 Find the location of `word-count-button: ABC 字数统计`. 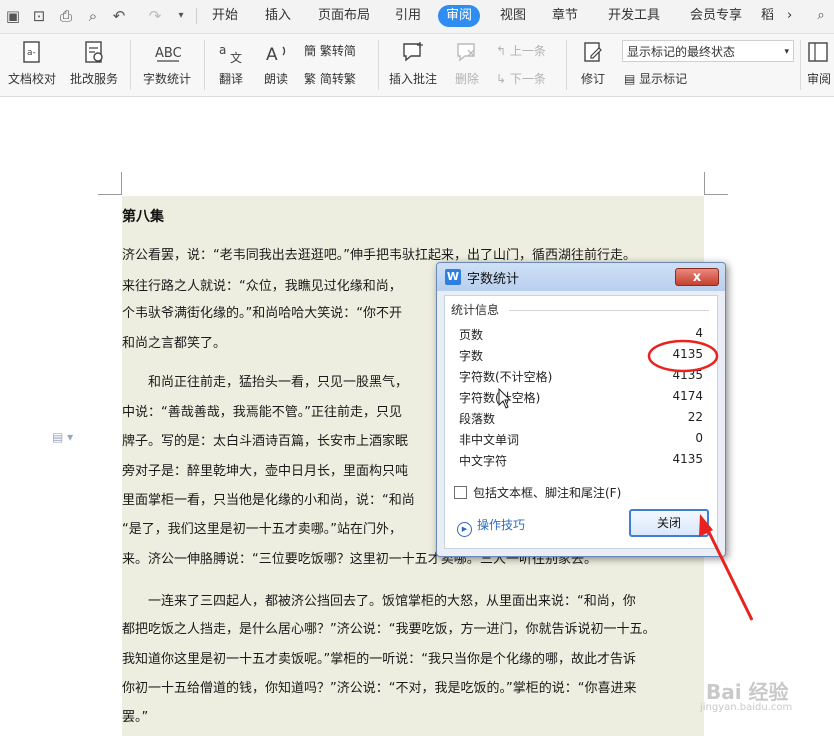

word-count-button: ABC 字数统计 is located at coordinates (167, 65).